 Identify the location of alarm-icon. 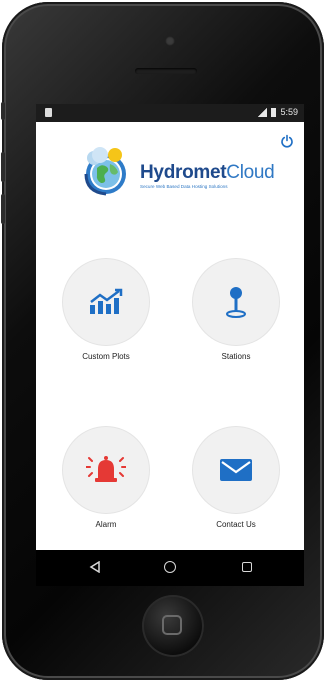
(106, 469).